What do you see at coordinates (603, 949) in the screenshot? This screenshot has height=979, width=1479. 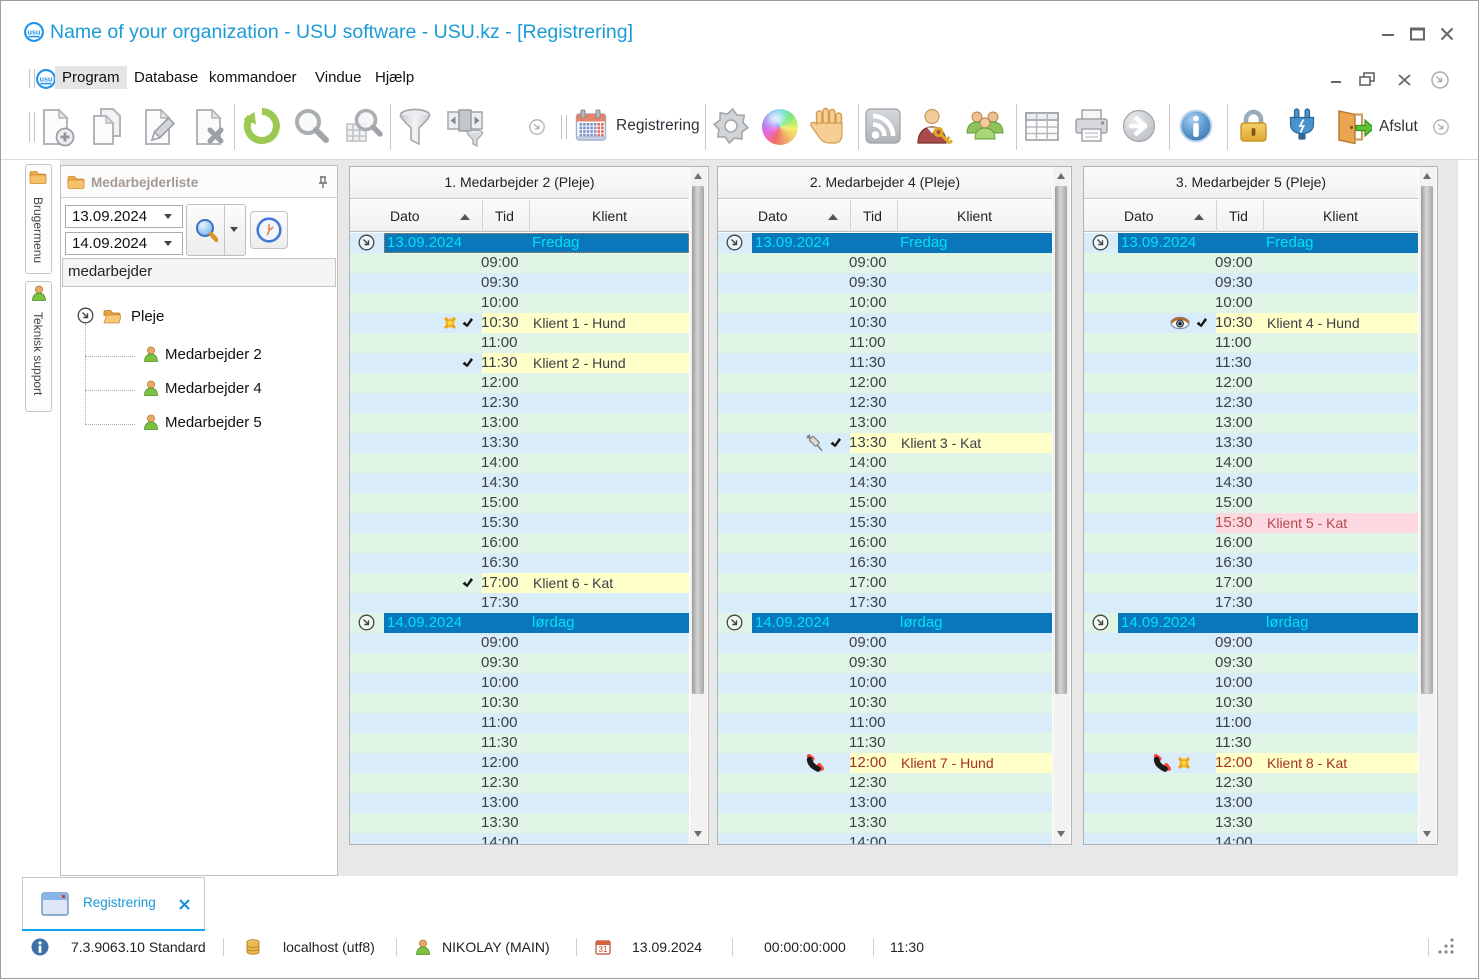 I see `svg-text: 31` at bounding box center [603, 949].